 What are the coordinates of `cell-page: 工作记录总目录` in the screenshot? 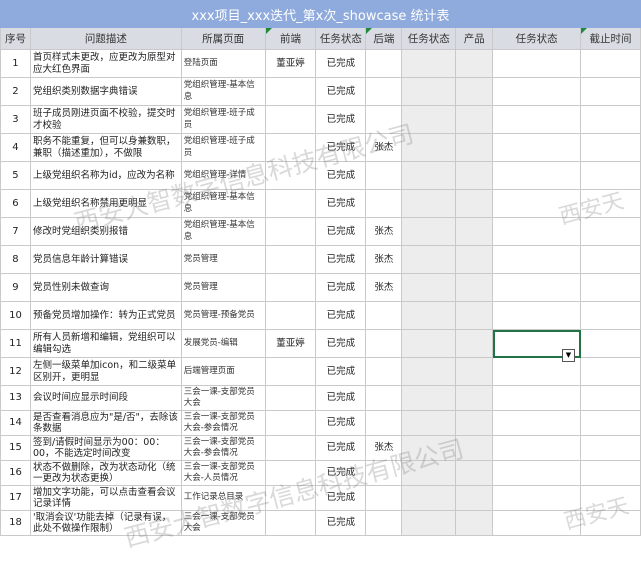 It's located at (223, 498).